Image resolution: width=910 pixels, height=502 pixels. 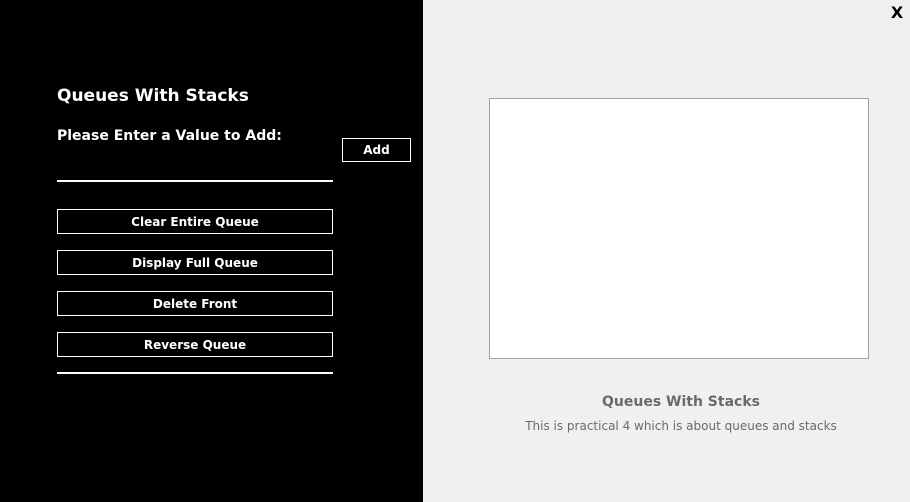 What do you see at coordinates (195, 170) in the screenshot?
I see `value-input` at bounding box center [195, 170].